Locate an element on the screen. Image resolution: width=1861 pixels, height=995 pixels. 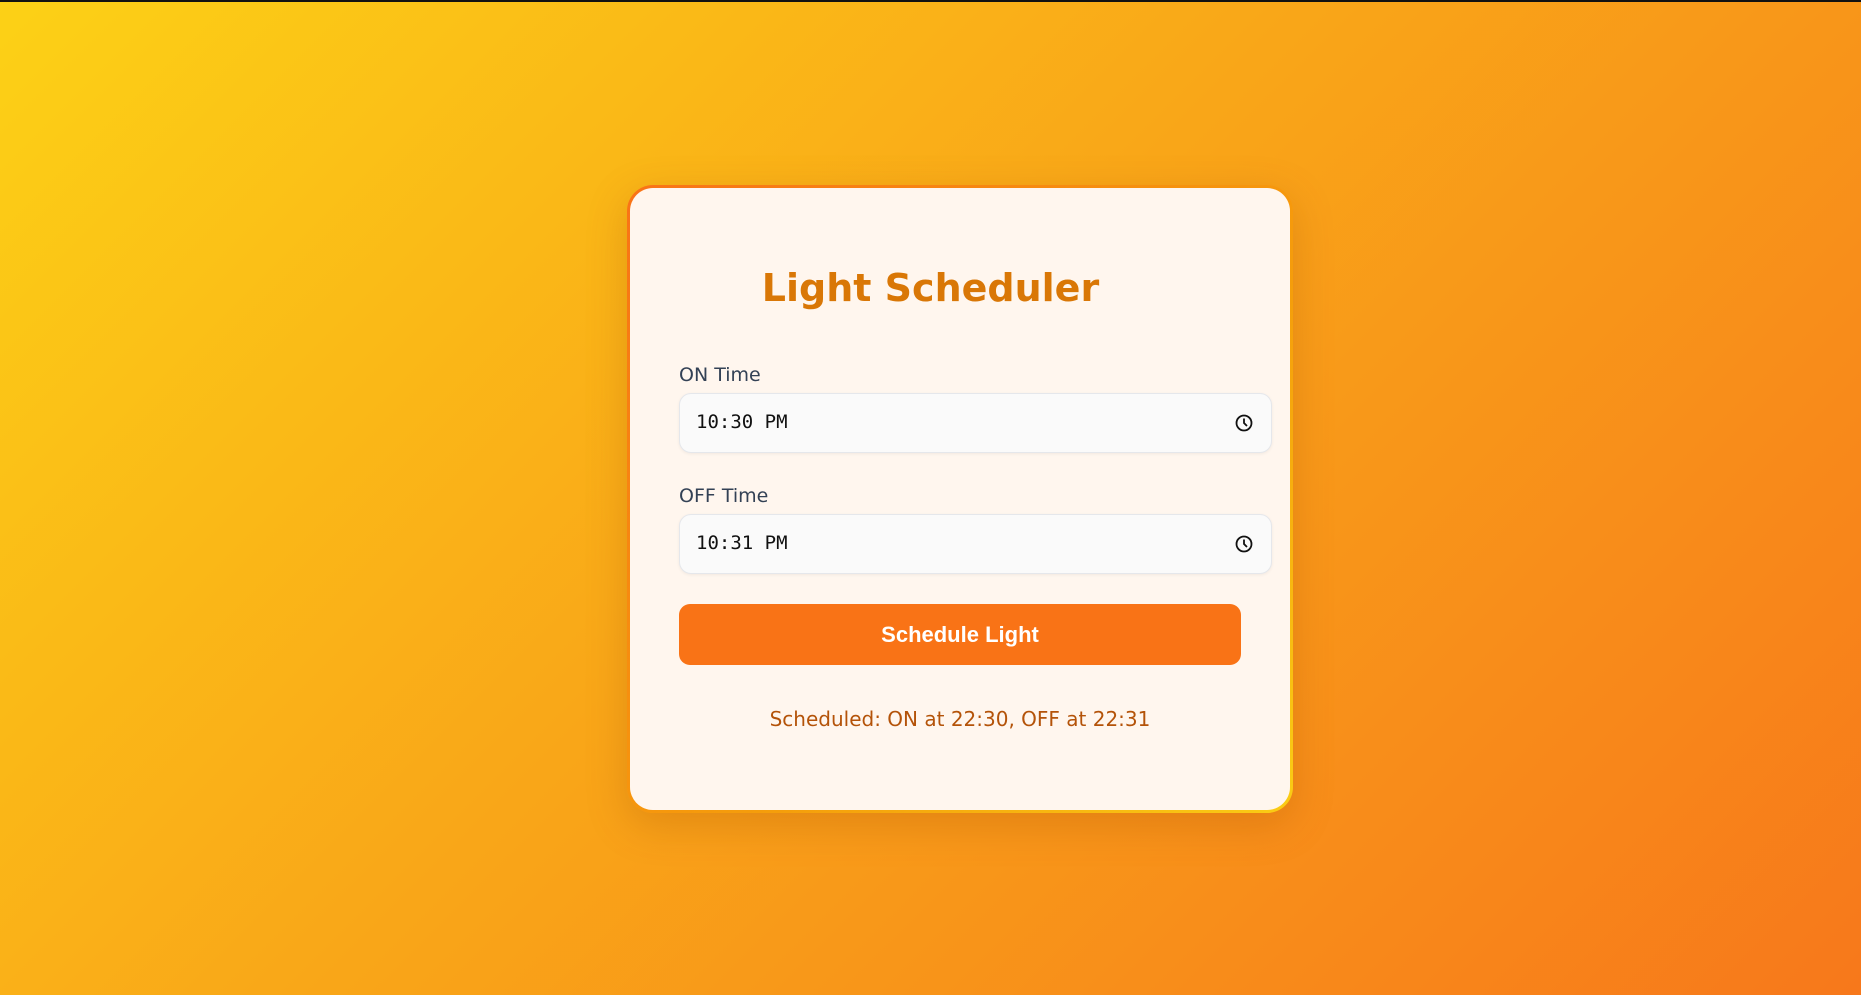
off-time-label: OFF Time is located at coordinates (724, 496).